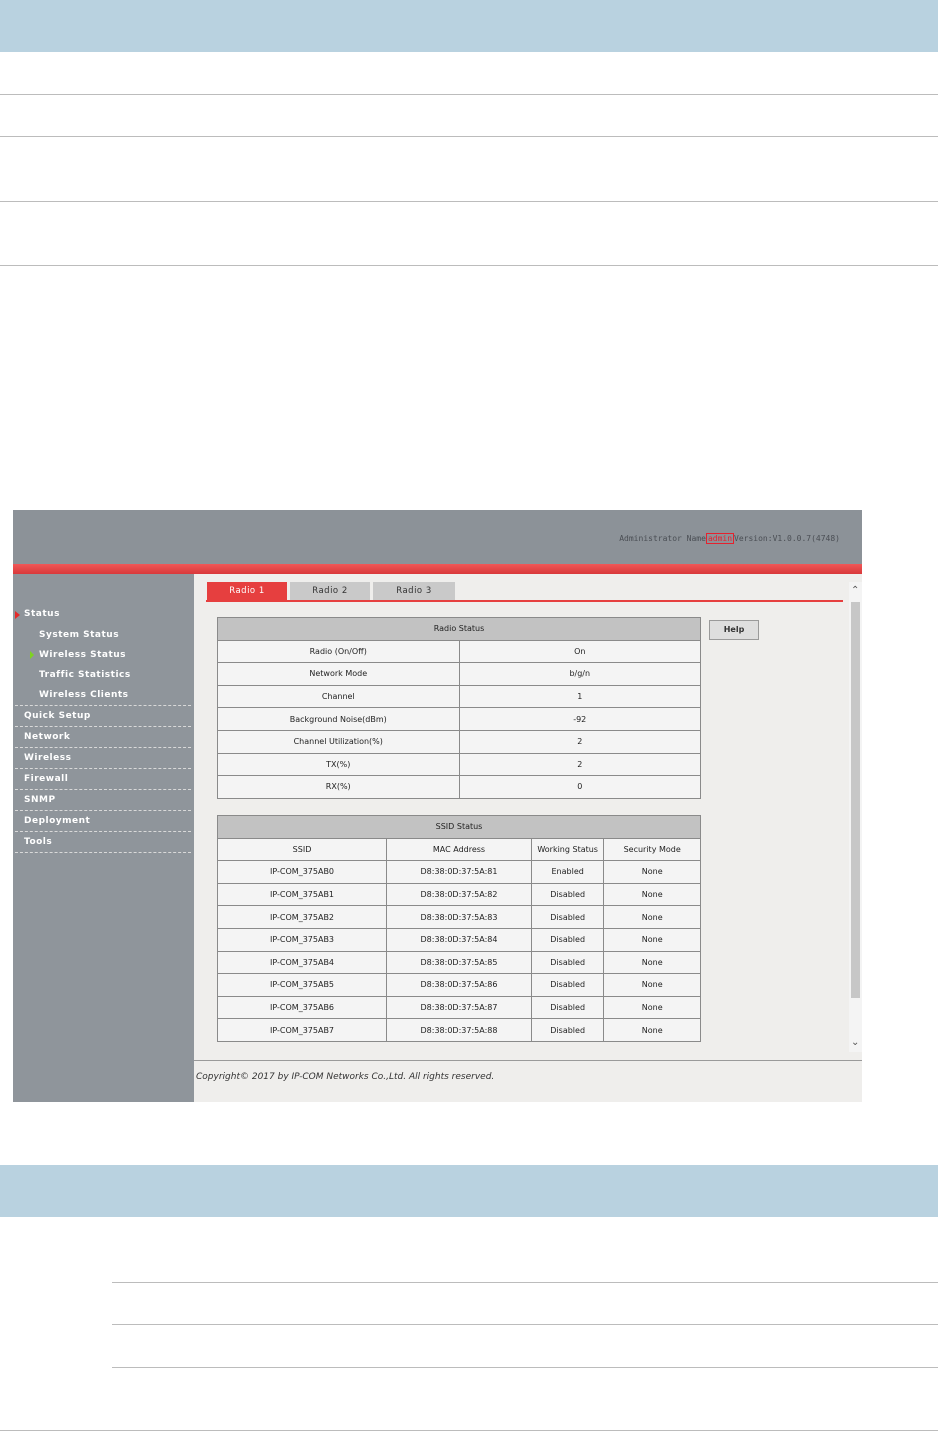  I want to click on table-cell: D8:38:0D:37:5A:87, so click(459, 1007).